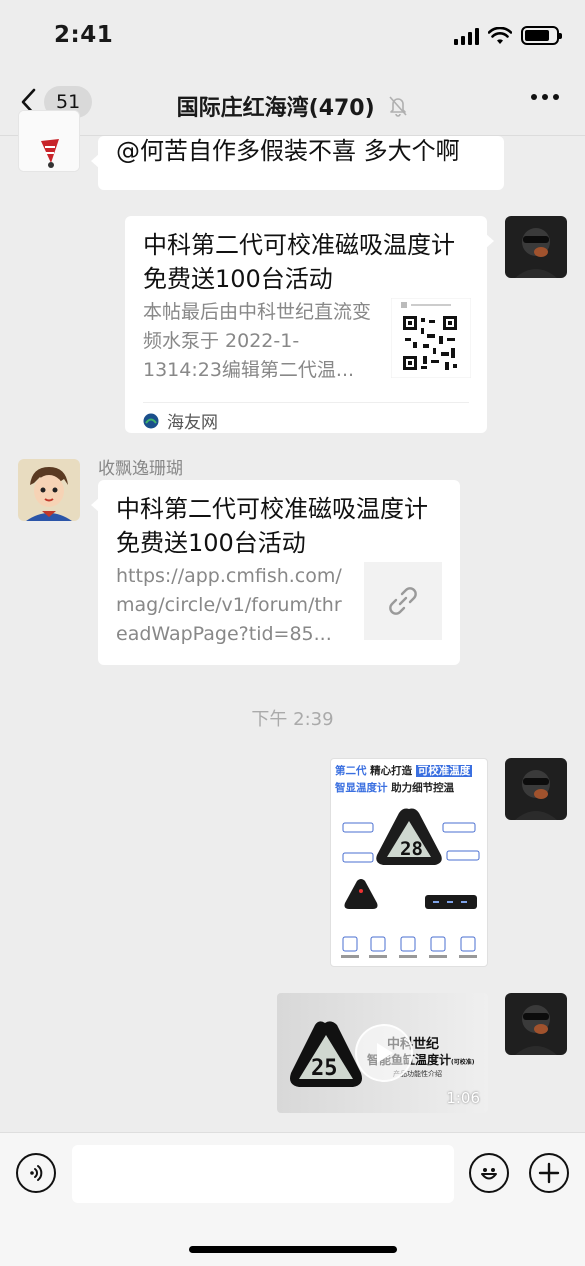  I want to click on status-icons, so click(508, 35).